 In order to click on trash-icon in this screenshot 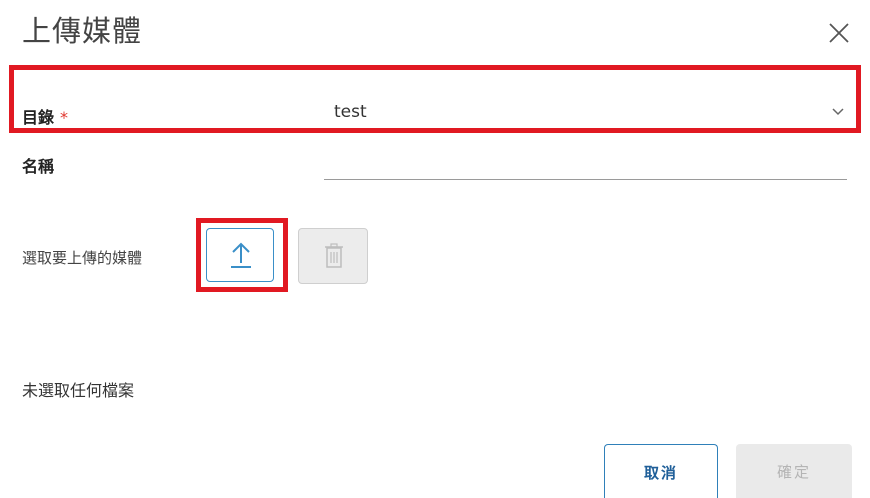, I will do `click(334, 255)`.